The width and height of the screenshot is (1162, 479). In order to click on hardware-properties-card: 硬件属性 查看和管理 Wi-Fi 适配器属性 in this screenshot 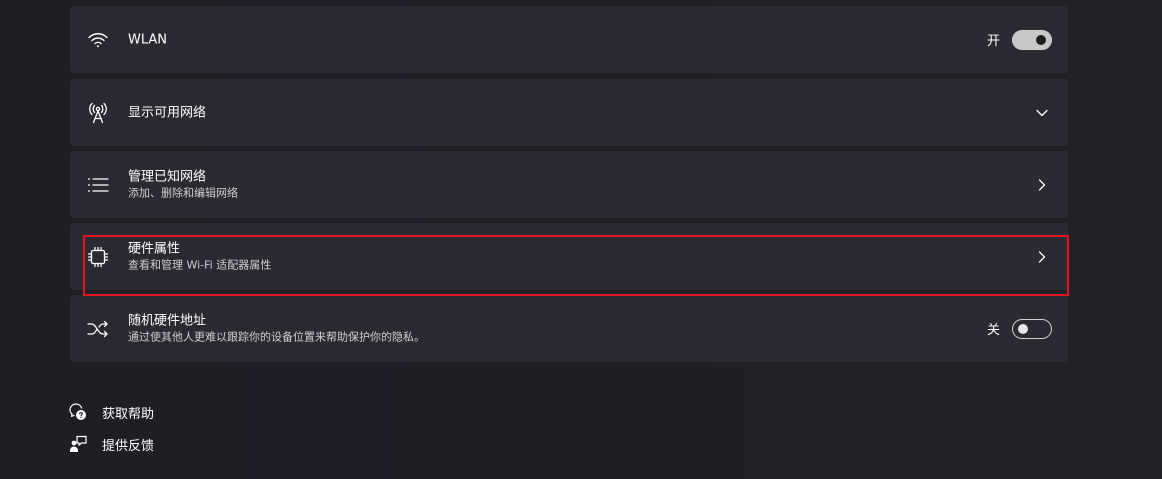, I will do `click(569, 256)`.